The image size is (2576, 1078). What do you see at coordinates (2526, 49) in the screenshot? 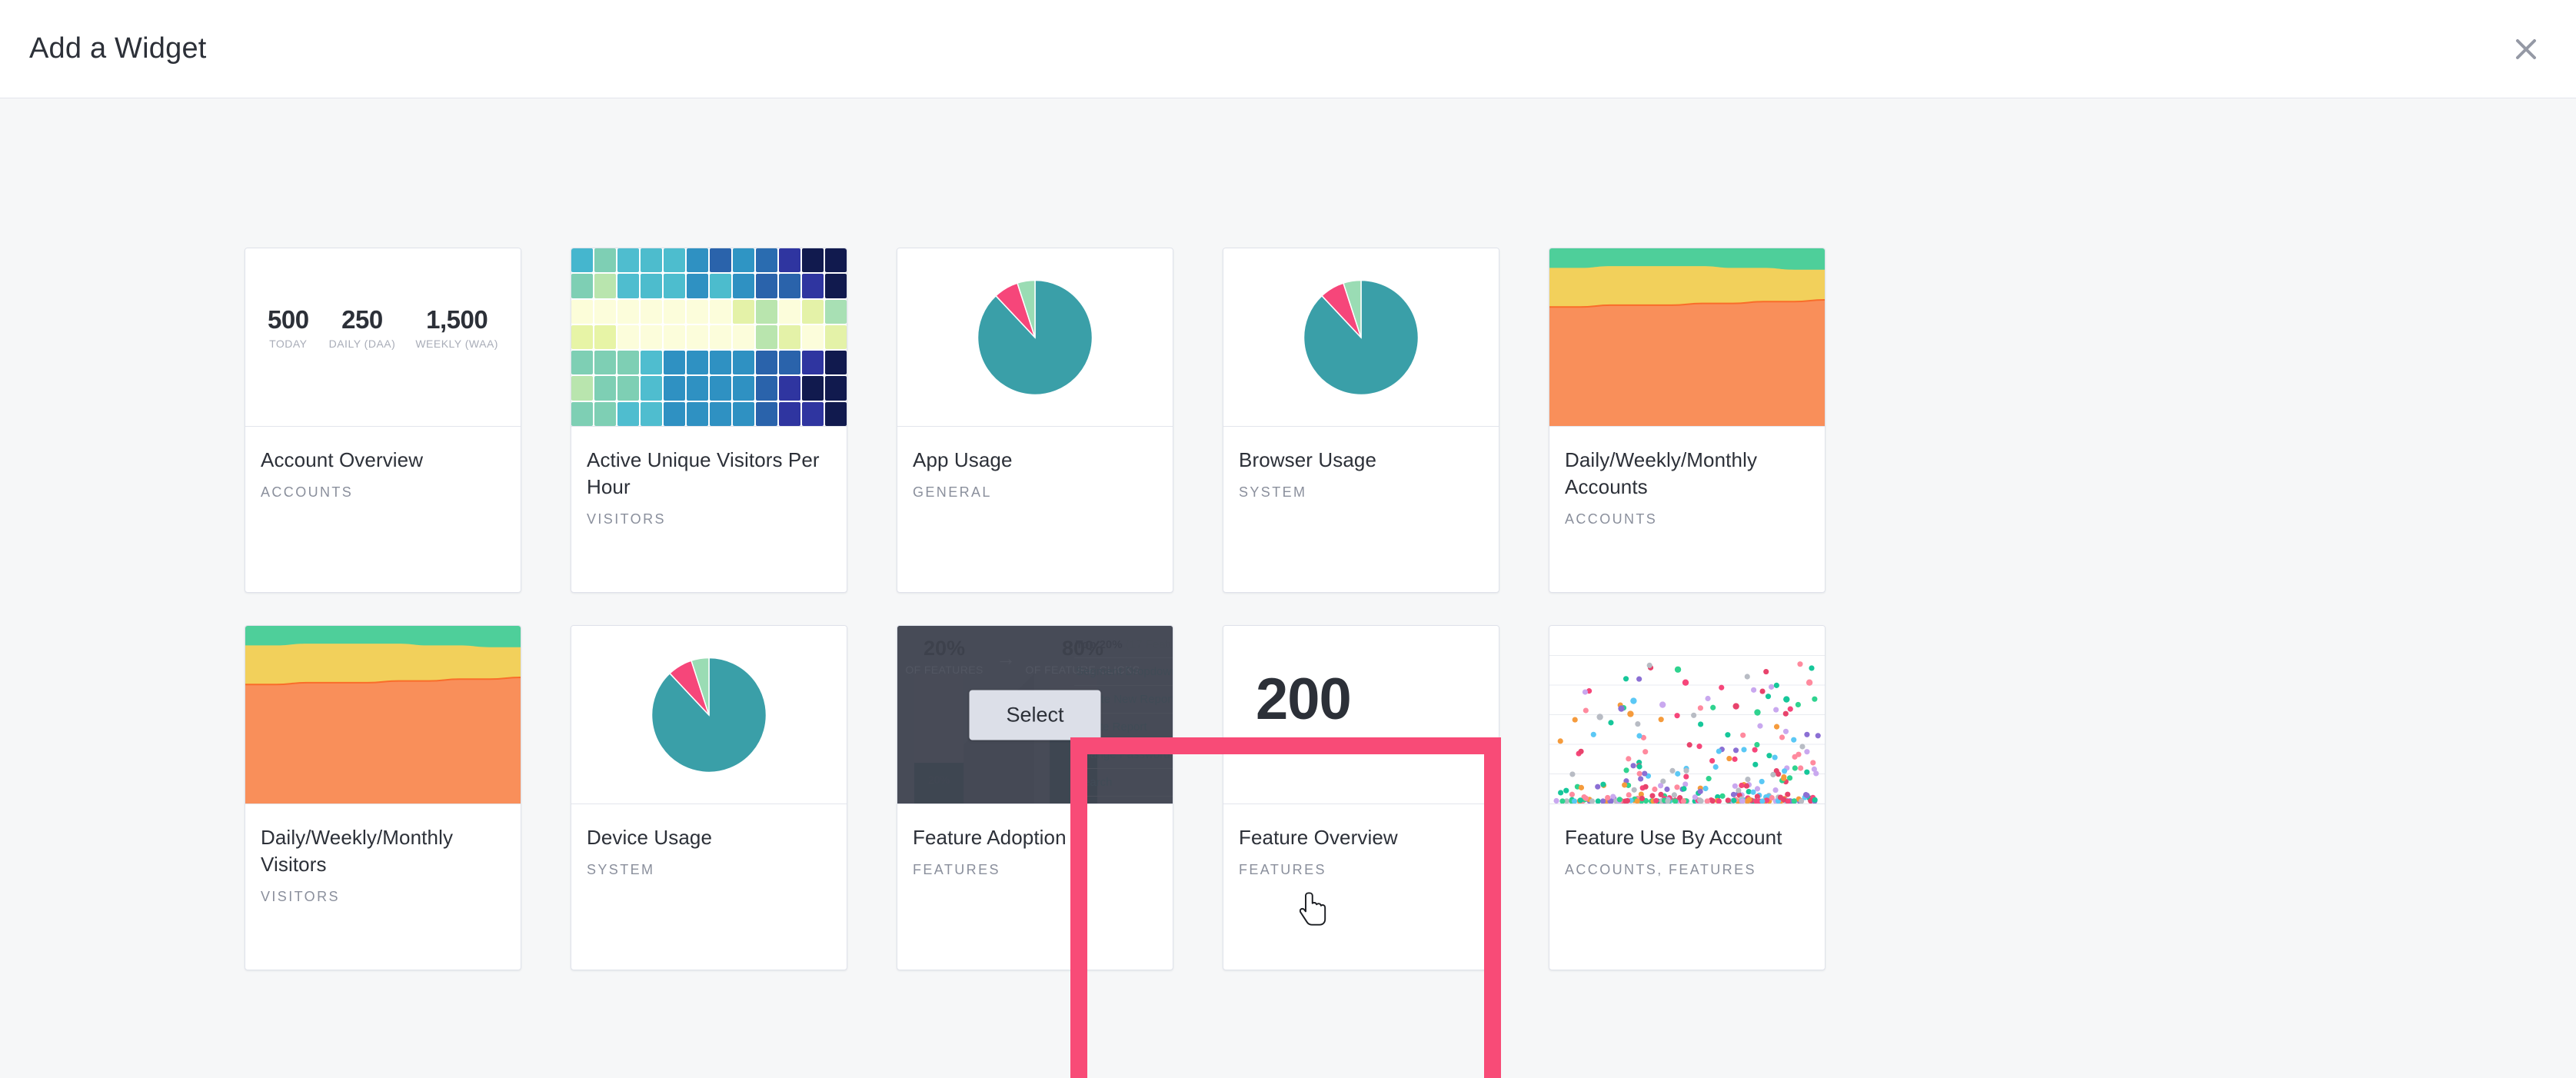
I see `close-icon` at bounding box center [2526, 49].